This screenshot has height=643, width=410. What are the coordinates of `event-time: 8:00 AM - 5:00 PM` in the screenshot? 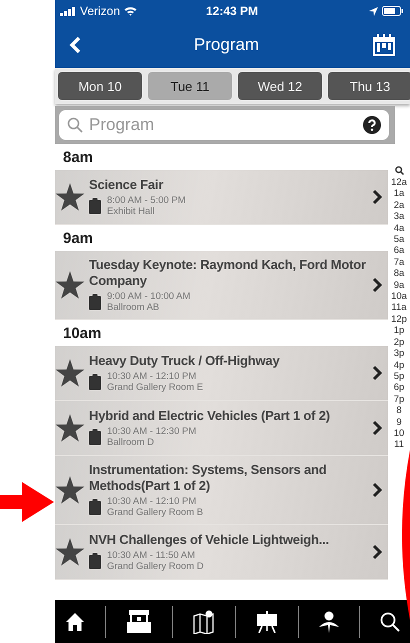 It's located at (146, 200).